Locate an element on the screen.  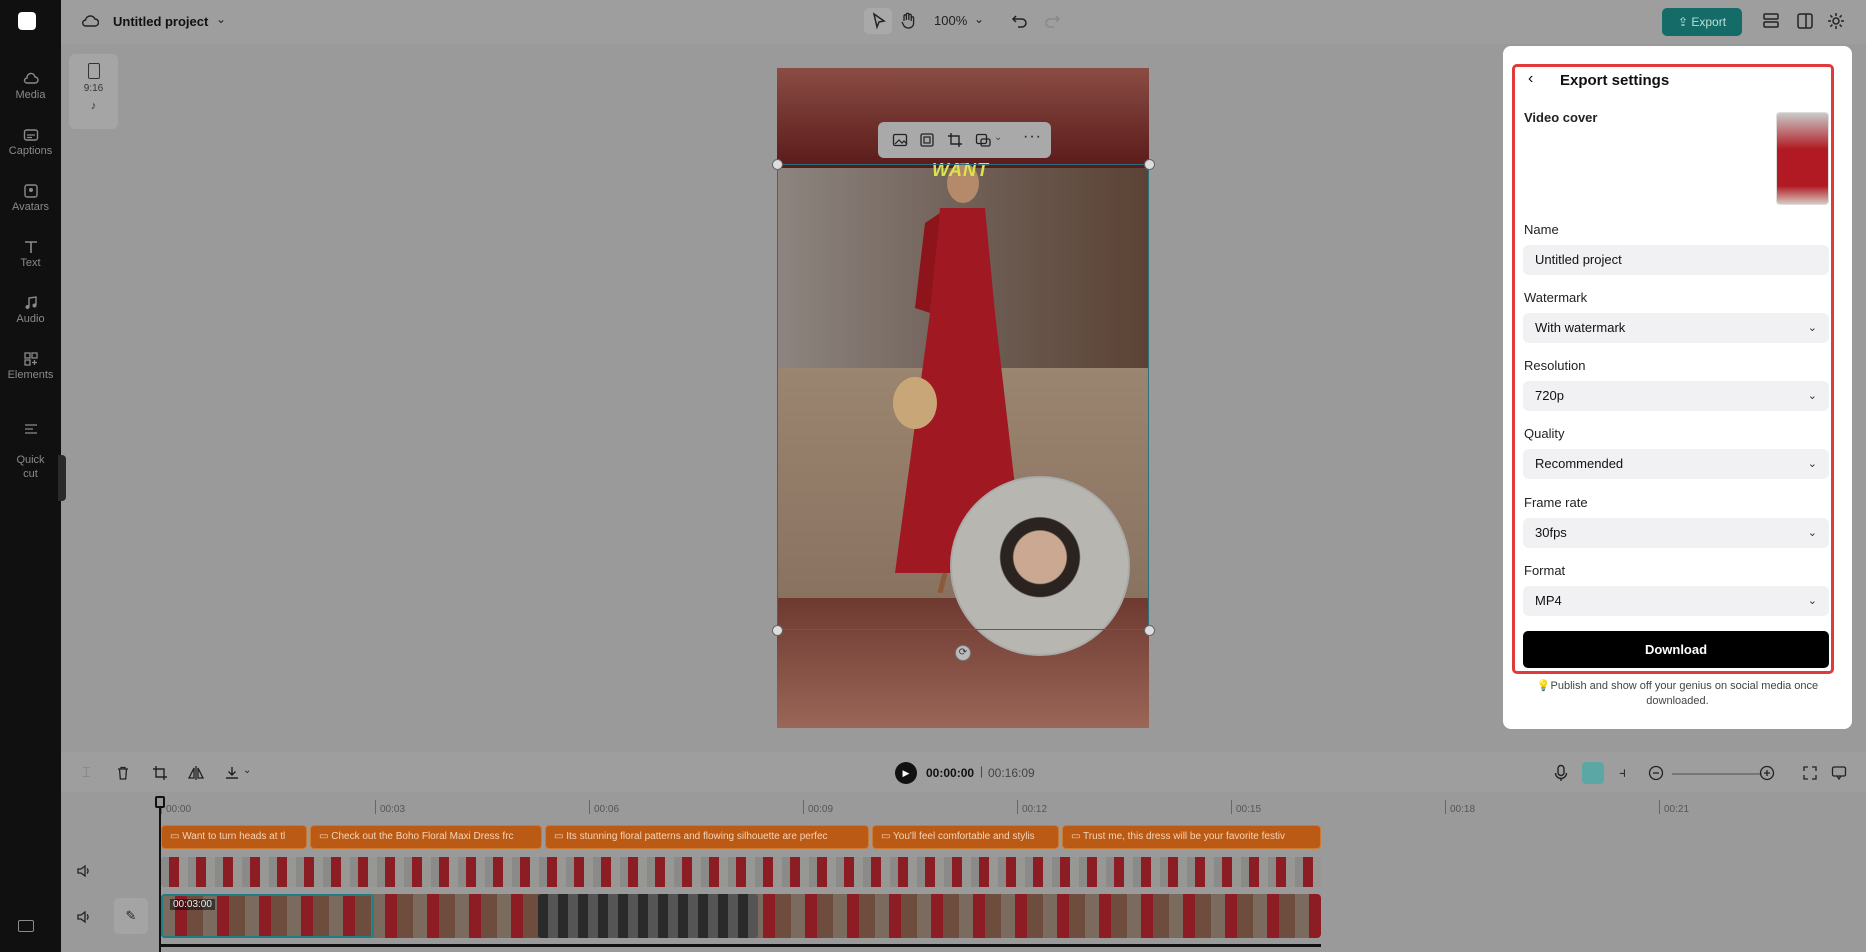
watermark-select: With watermark ⌄ is located at coordinates (1676, 328).